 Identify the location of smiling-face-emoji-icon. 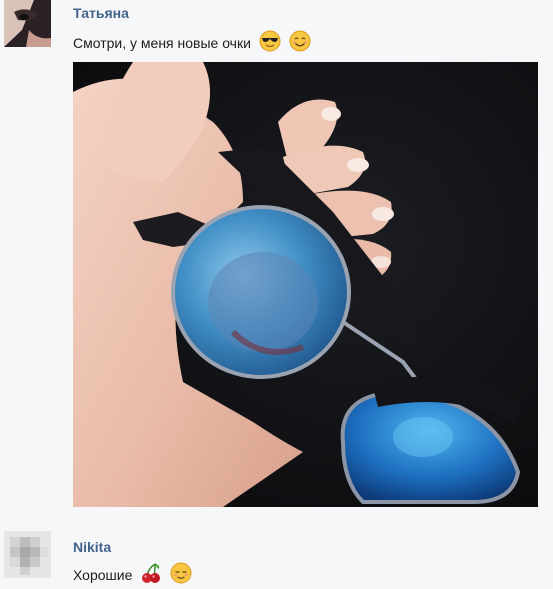
(300, 43).